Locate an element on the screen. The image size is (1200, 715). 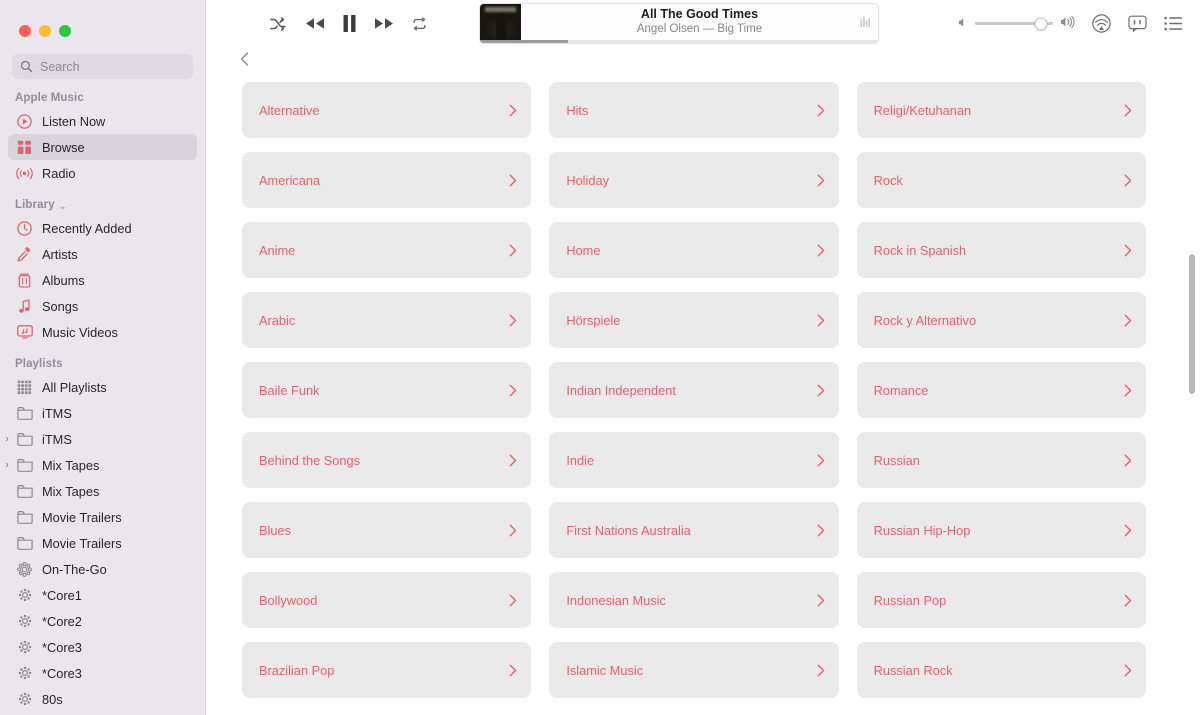
volume-min-icon is located at coordinates (963, 24).